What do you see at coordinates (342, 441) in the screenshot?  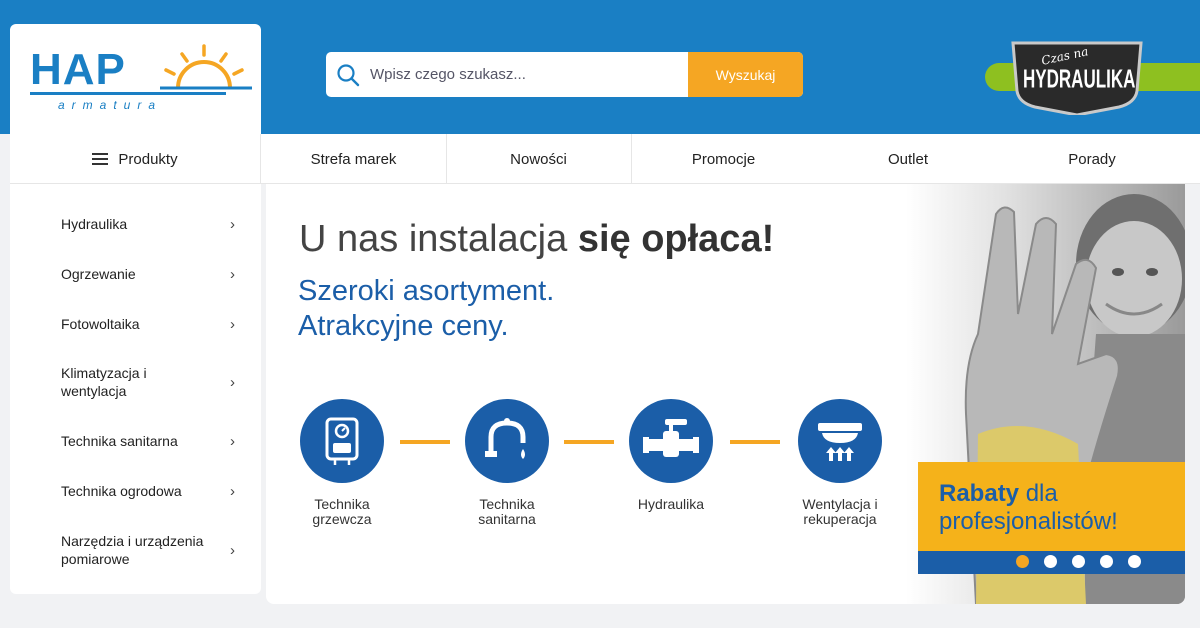 I see `boiler-icon` at bounding box center [342, 441].